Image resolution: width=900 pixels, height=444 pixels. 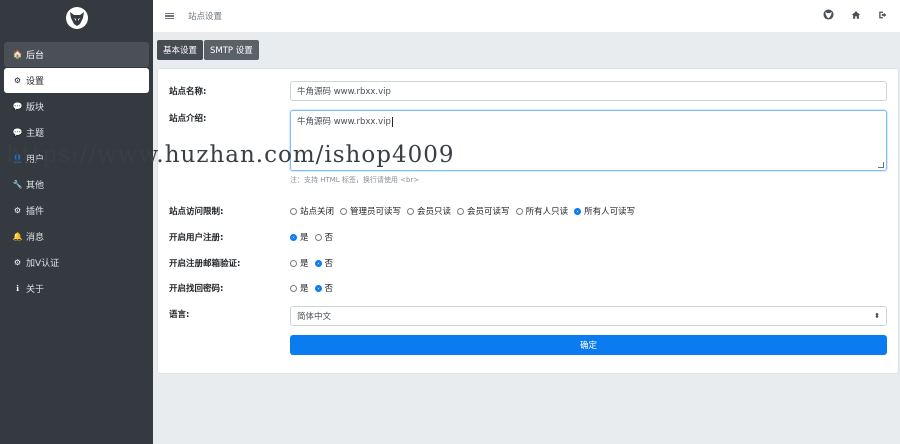 I want to click on access-limit-option: 会员可读写, so click(x=483, y=211).